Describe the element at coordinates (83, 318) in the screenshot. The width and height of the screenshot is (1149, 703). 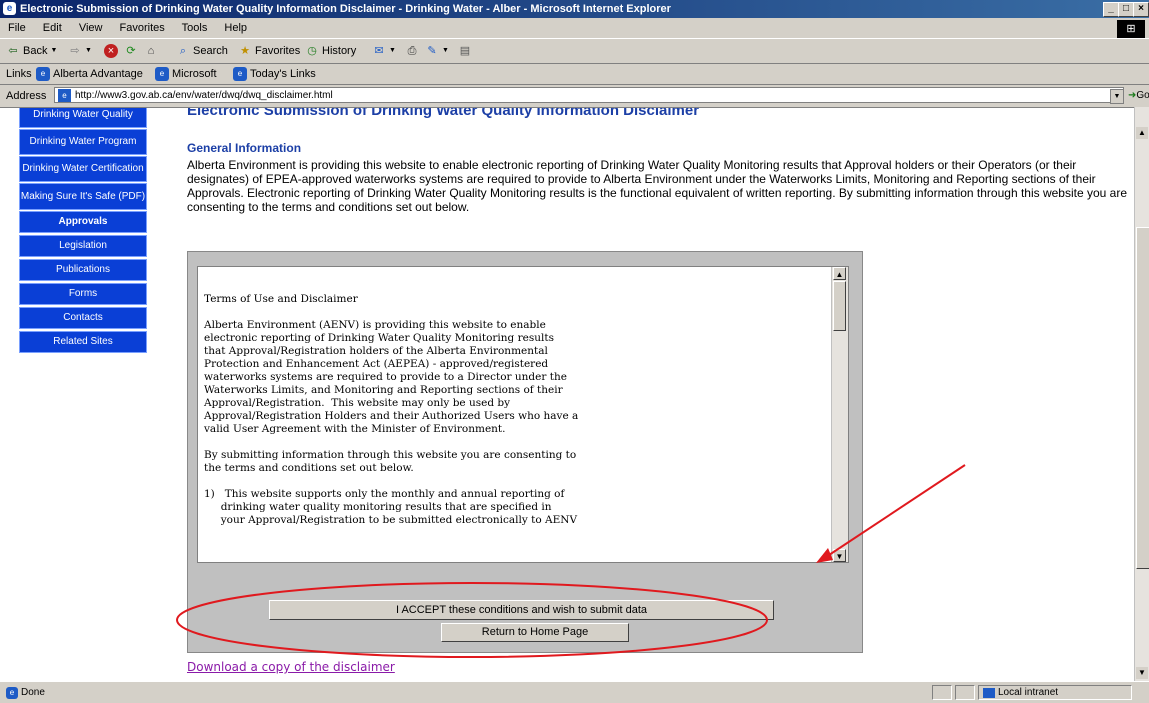
I see `sidebar-item-contacts: Contacts` at that location.